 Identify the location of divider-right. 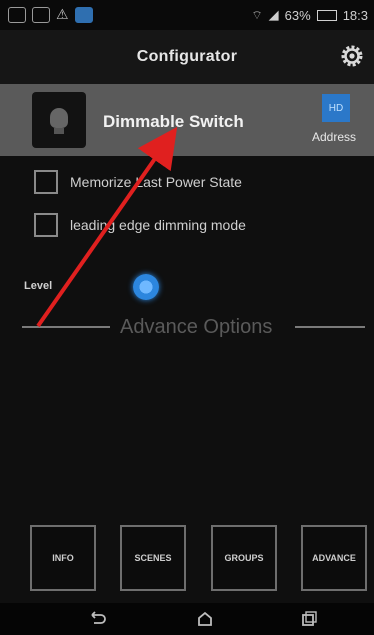
(330, 327).